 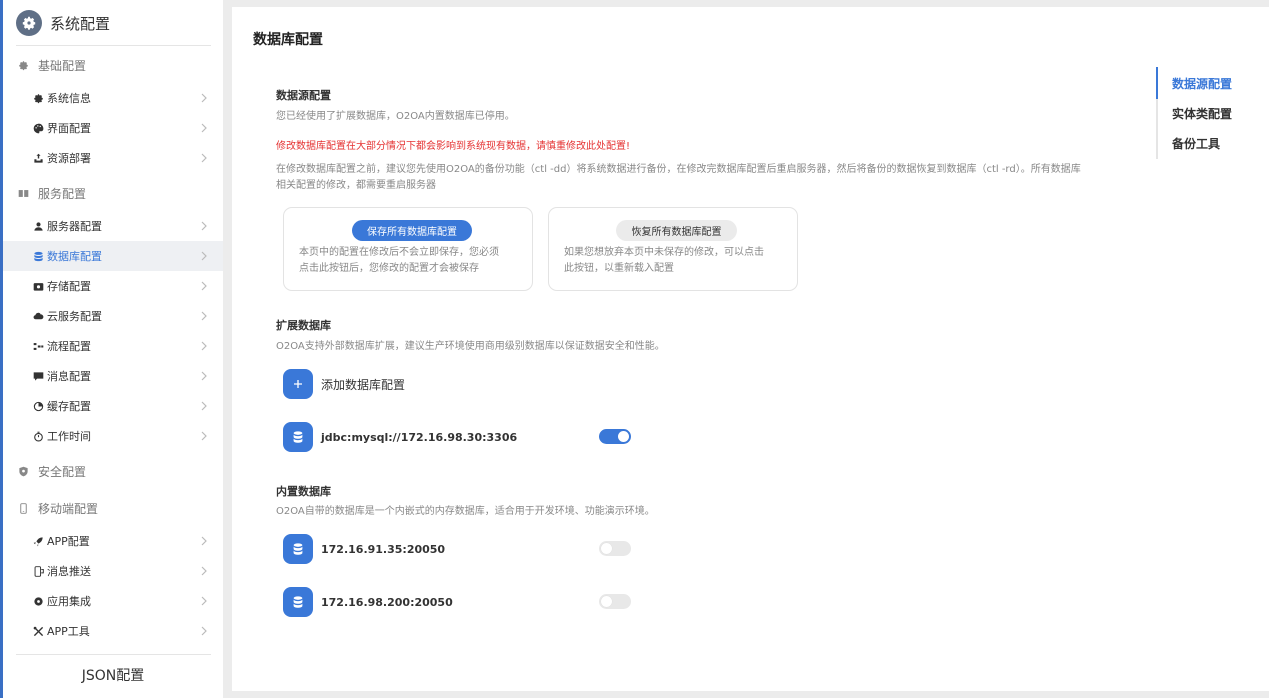 I want to click on page-anchor-nav: 数据源配置 实体类配置 备份工具, so click(x=1212, y=113).